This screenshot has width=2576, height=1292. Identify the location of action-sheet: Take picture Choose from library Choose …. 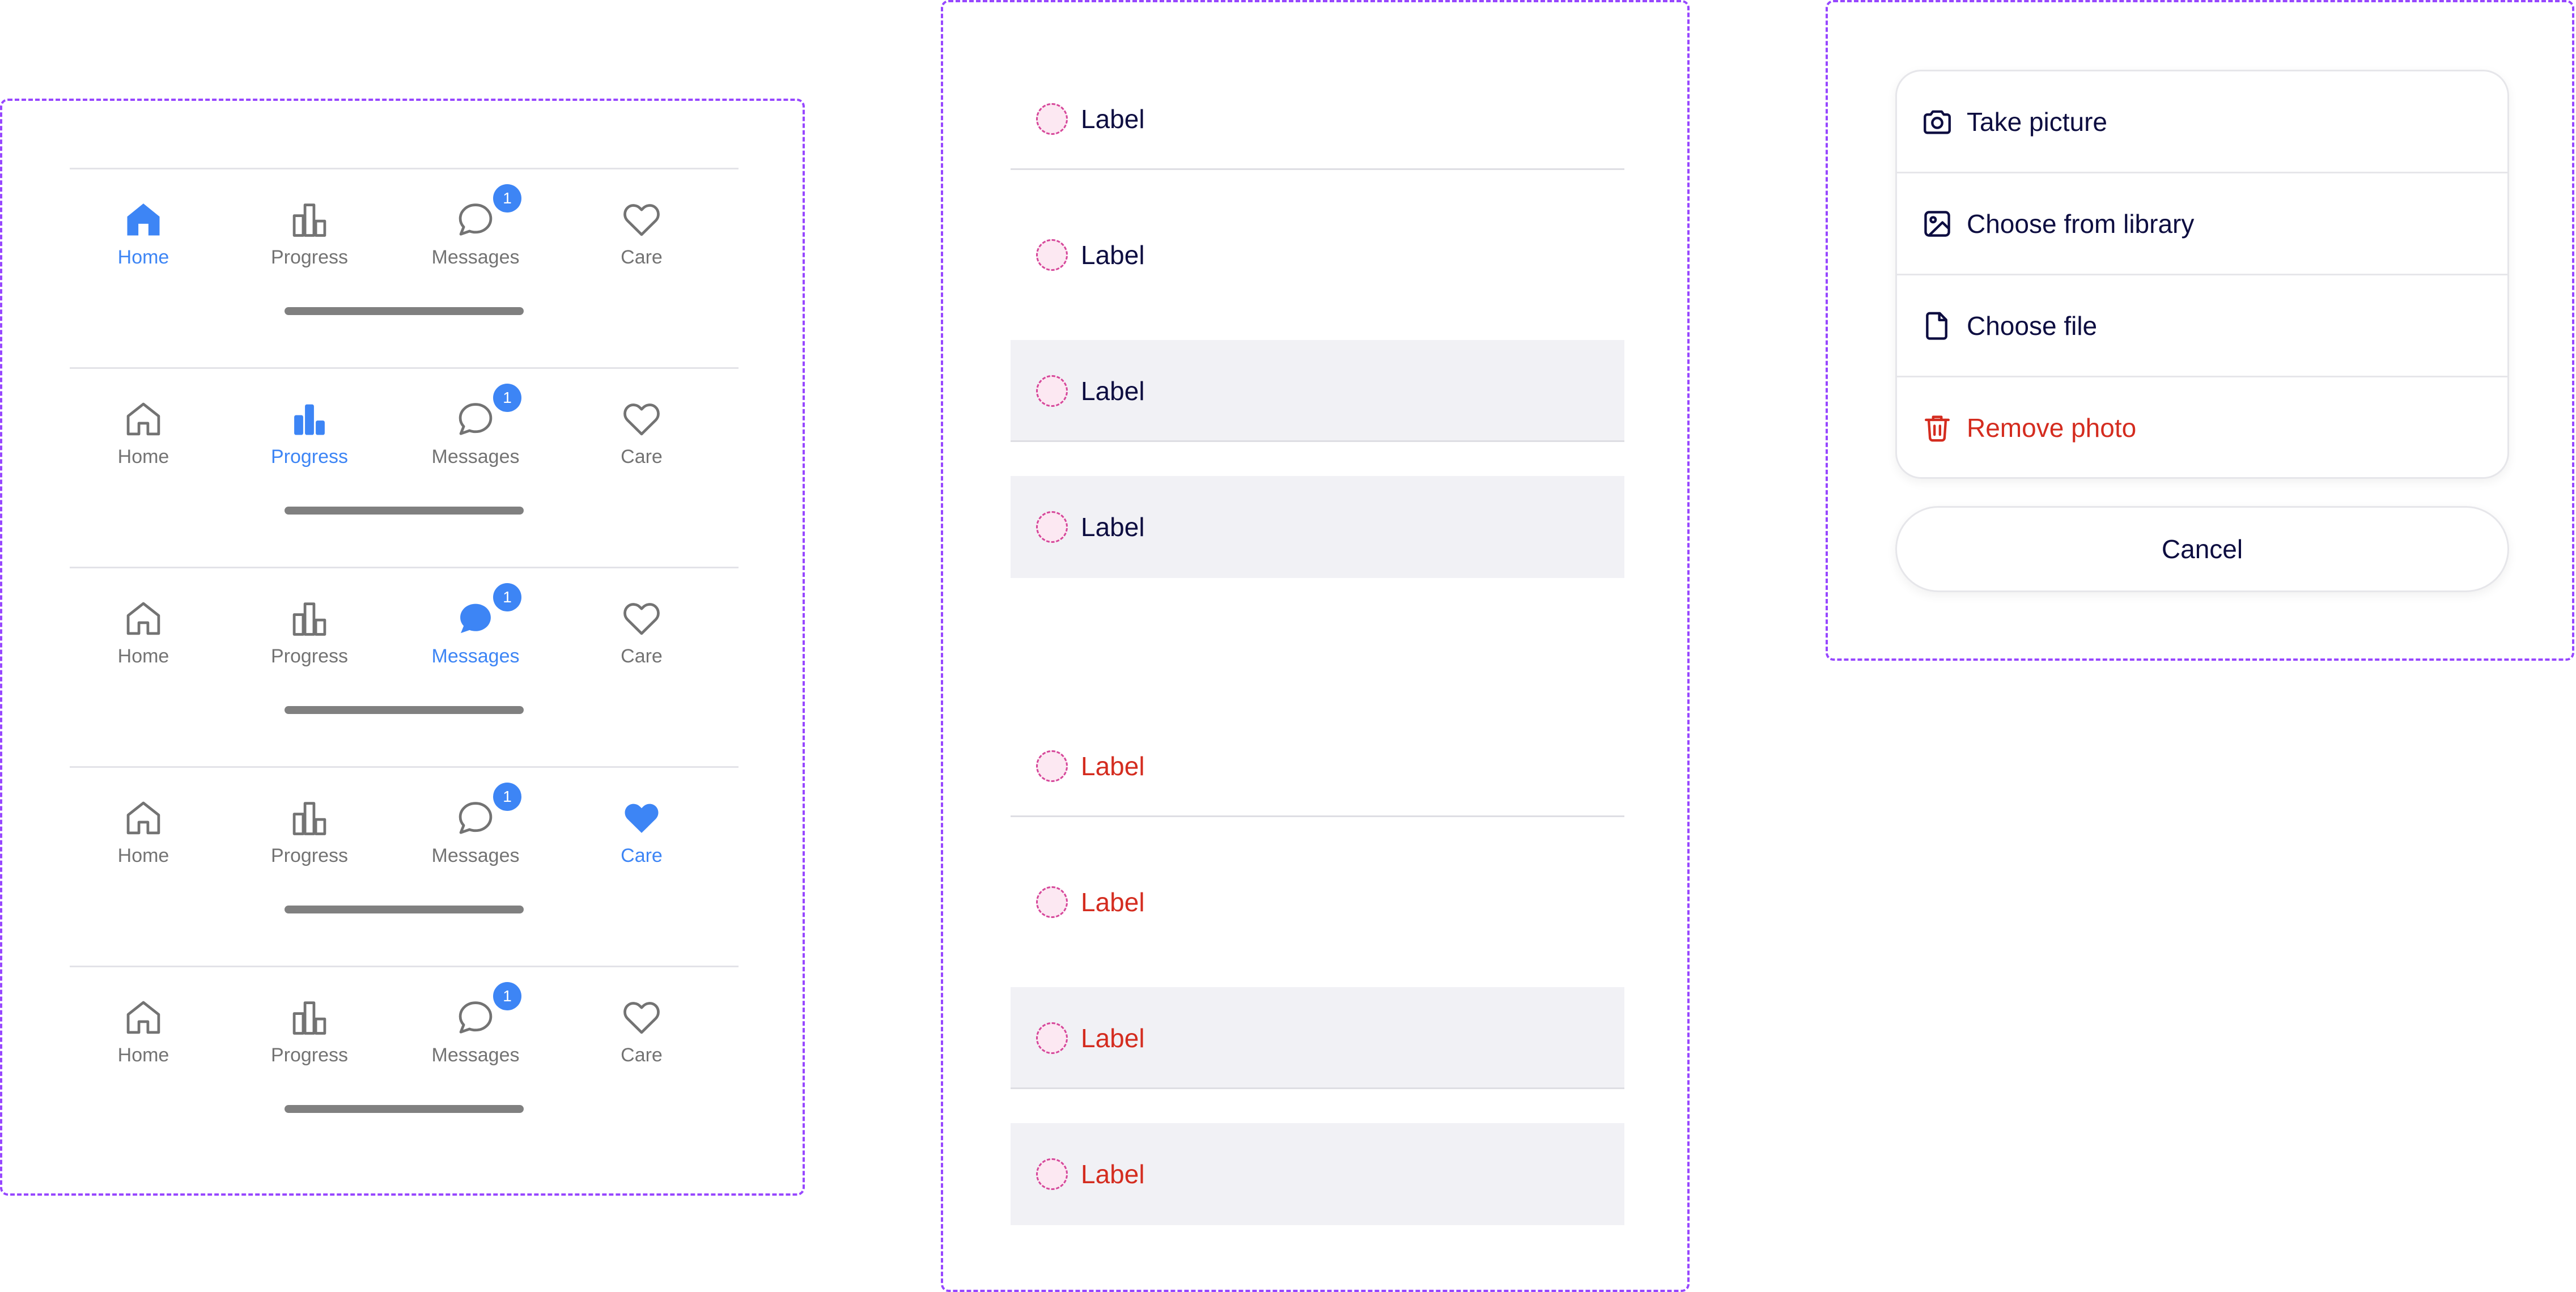
(2202, 274).